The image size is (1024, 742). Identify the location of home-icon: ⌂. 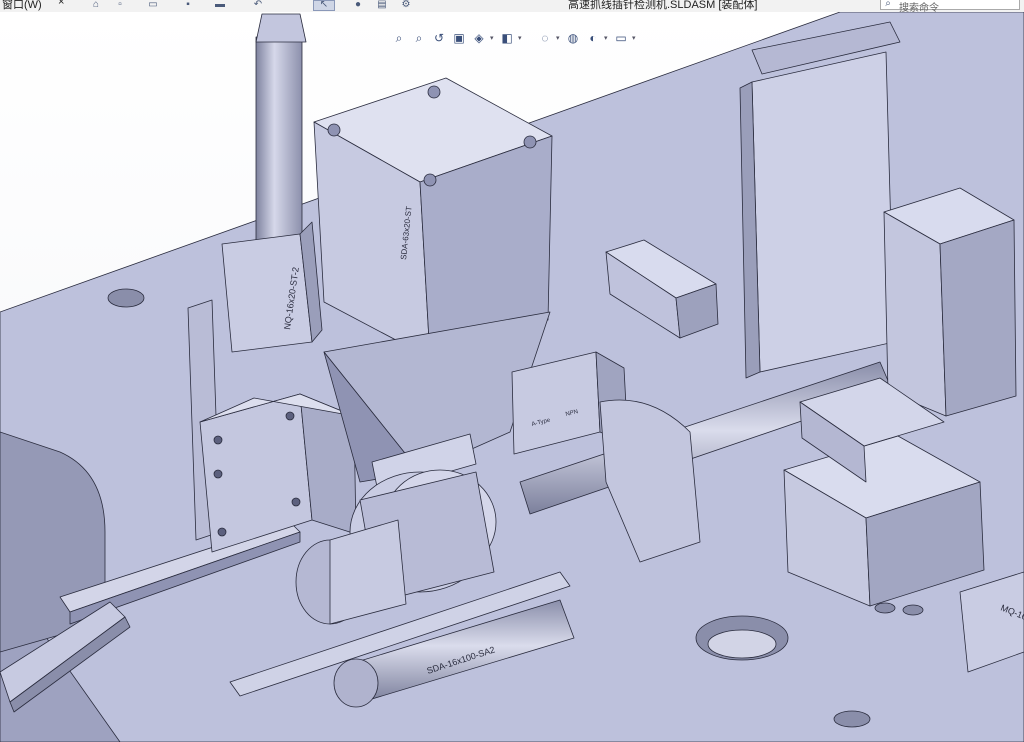
(96, 5).